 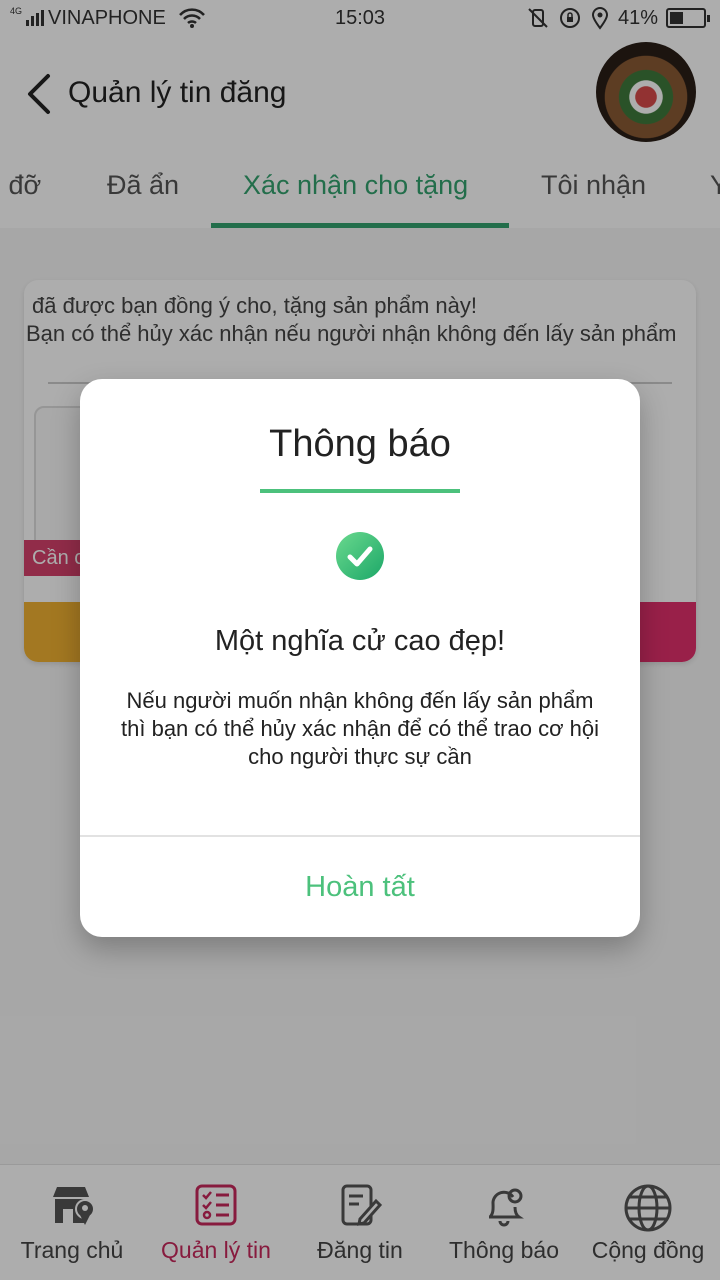 What do you see at coordinates (360, 641) in the screenshot?
I see `dialog-heading: Một nghĩa cử cao đẹp!` at bounding box center [360, 641].